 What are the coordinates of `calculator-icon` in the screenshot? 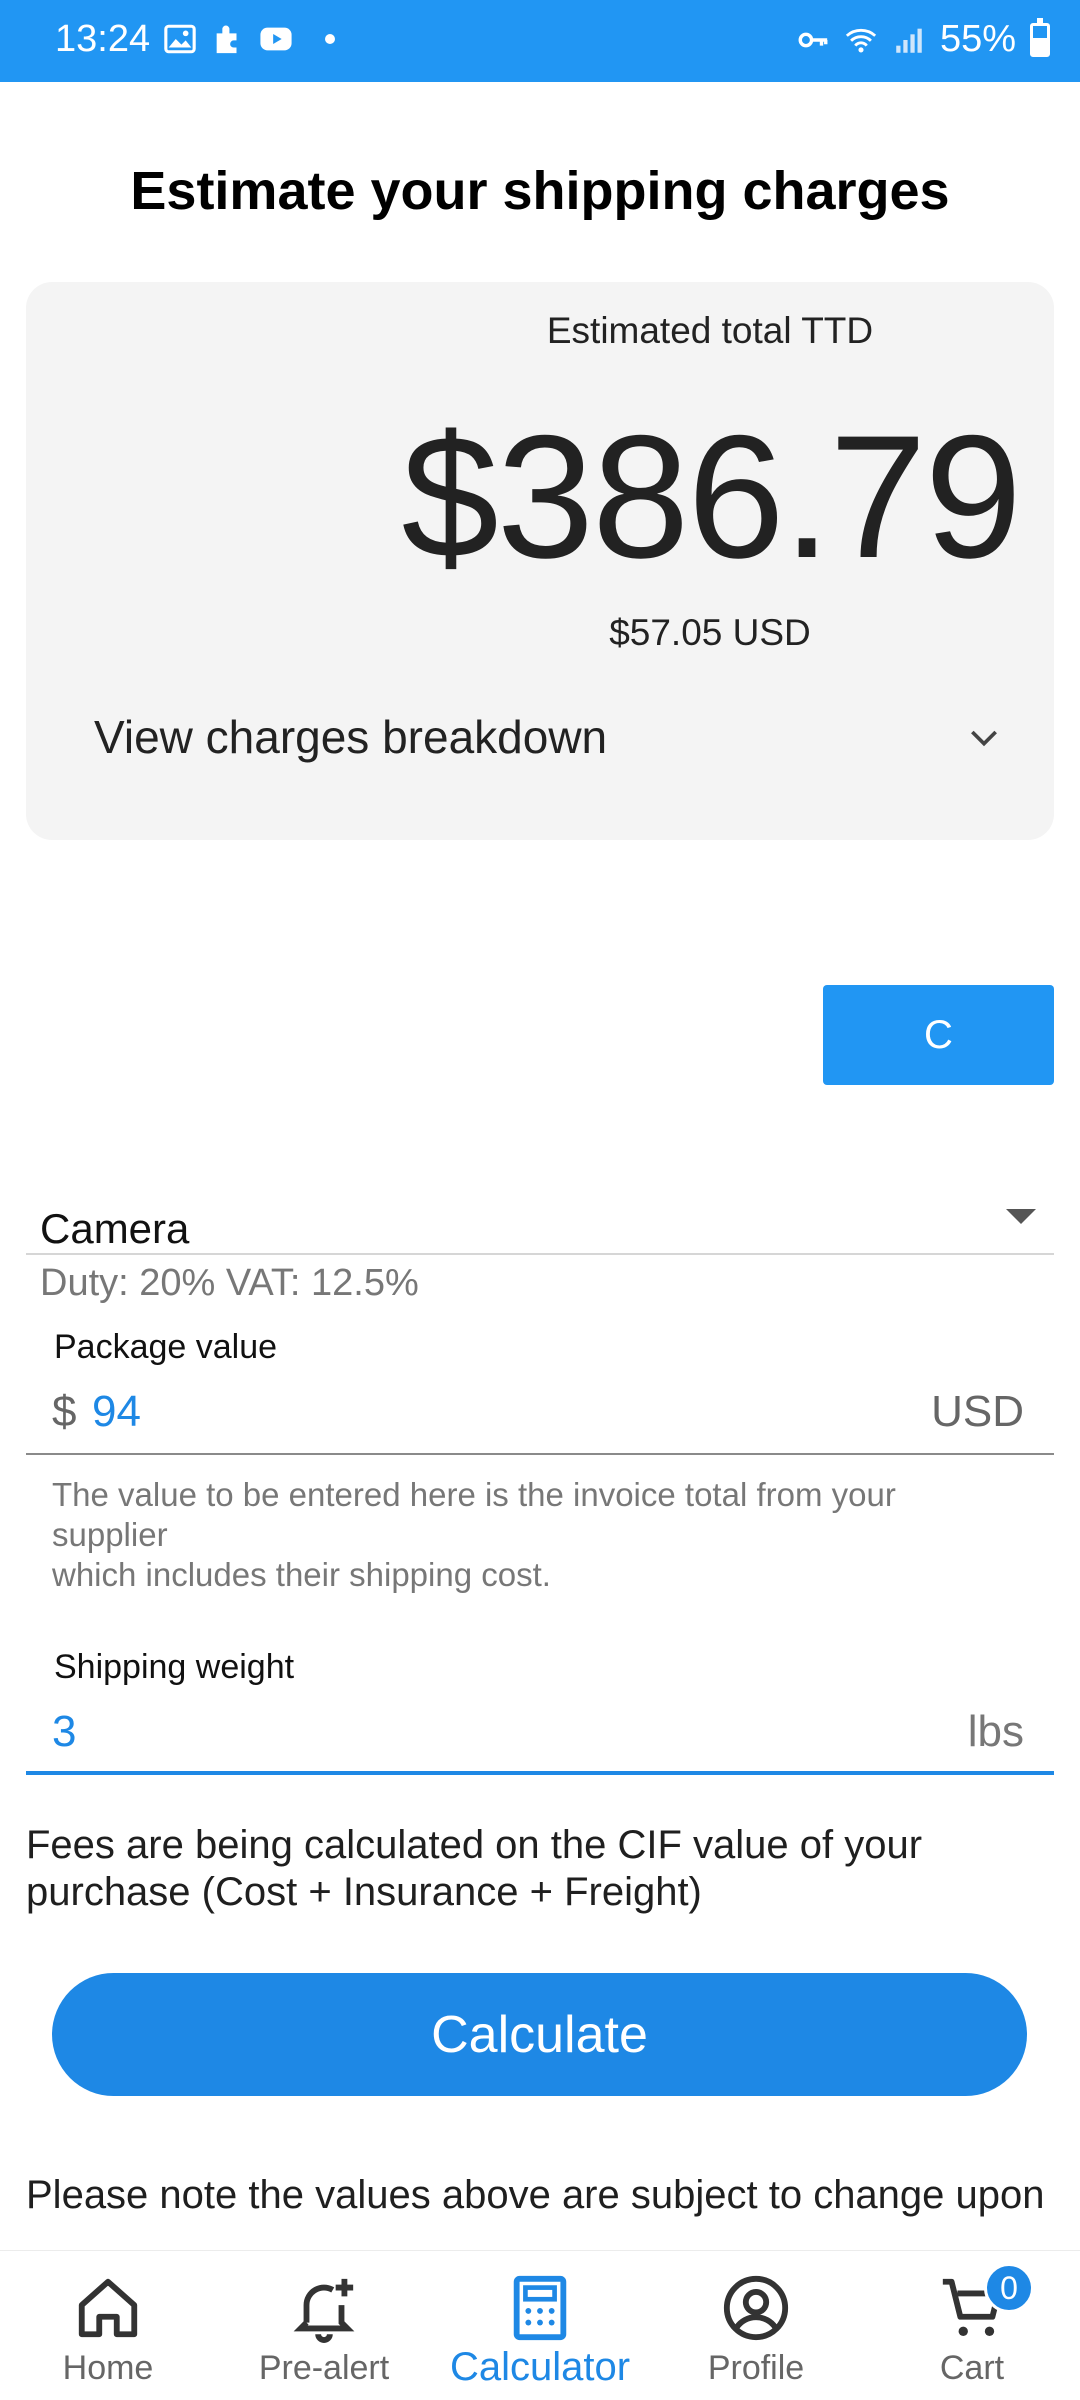 It's located at (540, 2308).